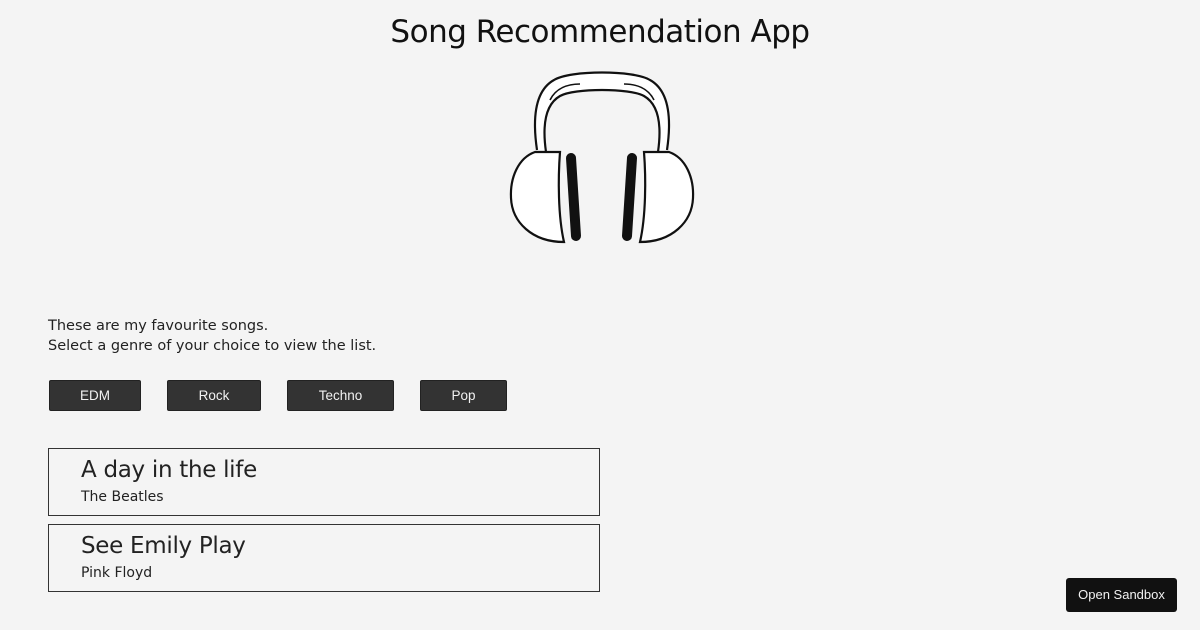 The width and height of the screenshot is (1200, 630). Describe the element at coordinates (214, 395) in the screenshot. I see `genre-button-rock: Rock` at that location.